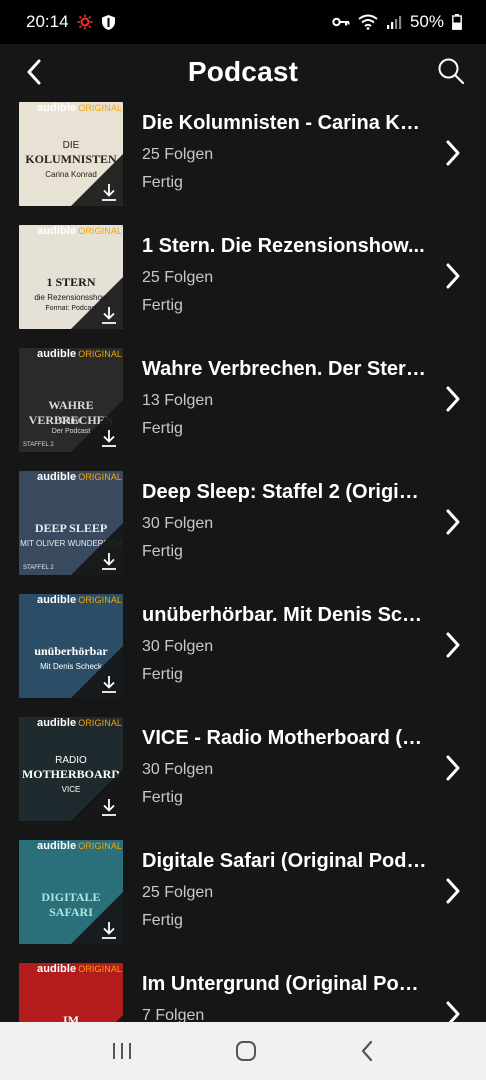 Image resolution: width=486 pixels, height=1080 pixels. Describe the element at coordinates (71, 992) in the screenshot. I see `podcast-cover: audibleORIGINALIM UNTERGRUND` at that location.